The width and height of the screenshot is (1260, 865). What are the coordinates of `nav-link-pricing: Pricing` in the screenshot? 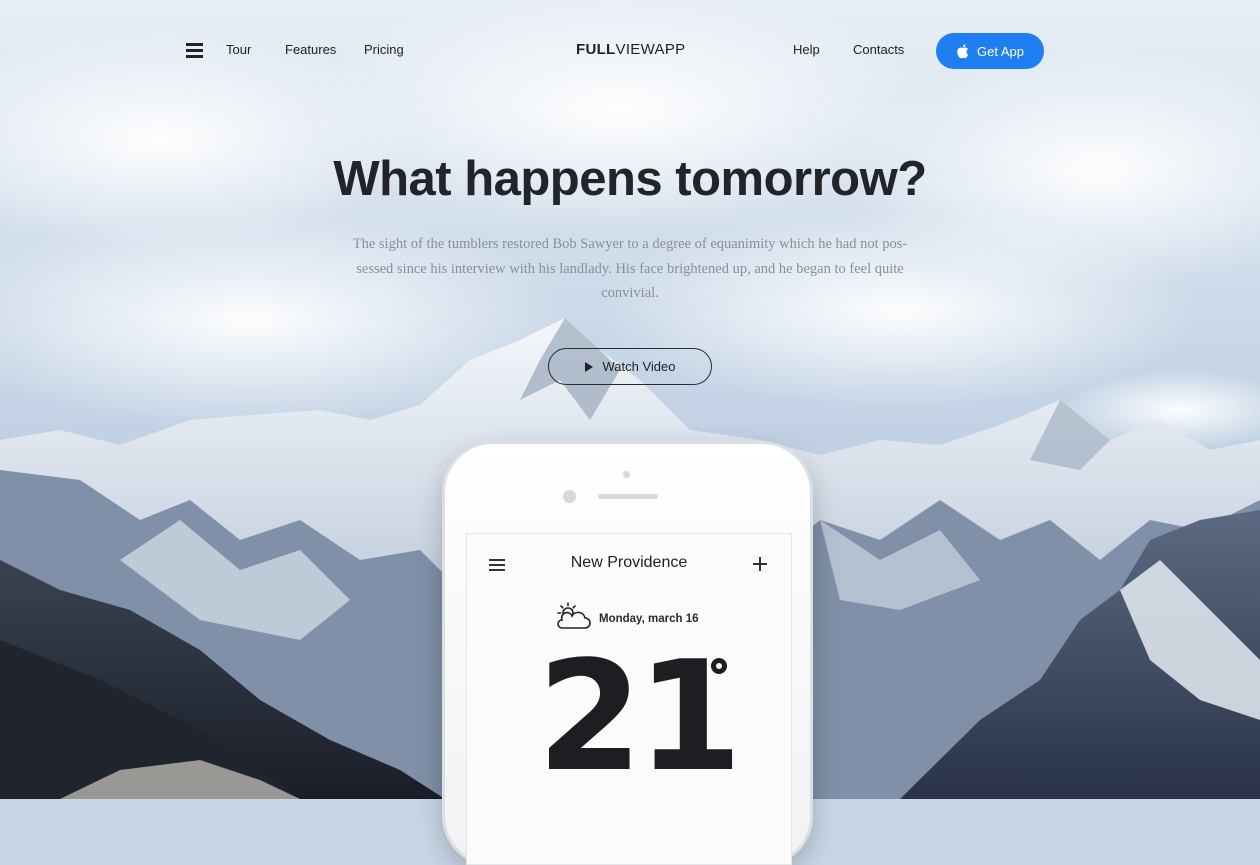 It's located at (384, 50).